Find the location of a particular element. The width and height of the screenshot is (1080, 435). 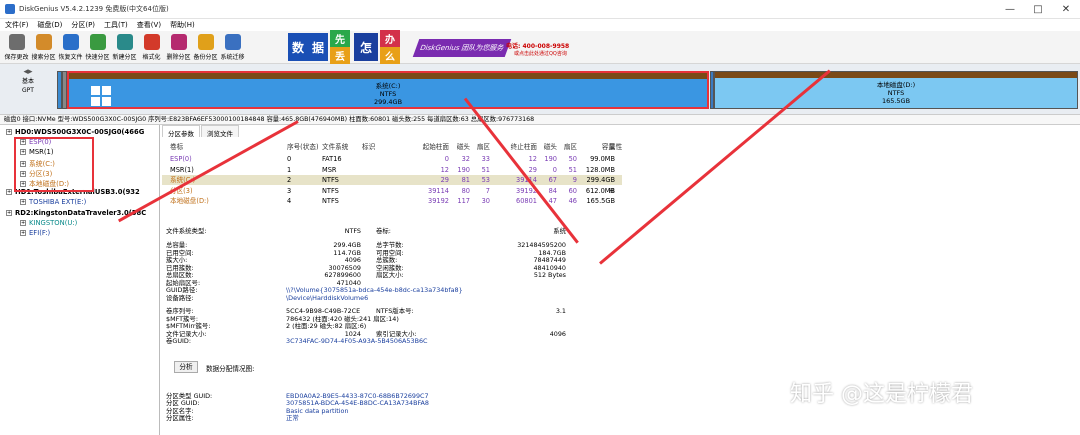

column-header: 属性 is located at coordinates (615, 147).